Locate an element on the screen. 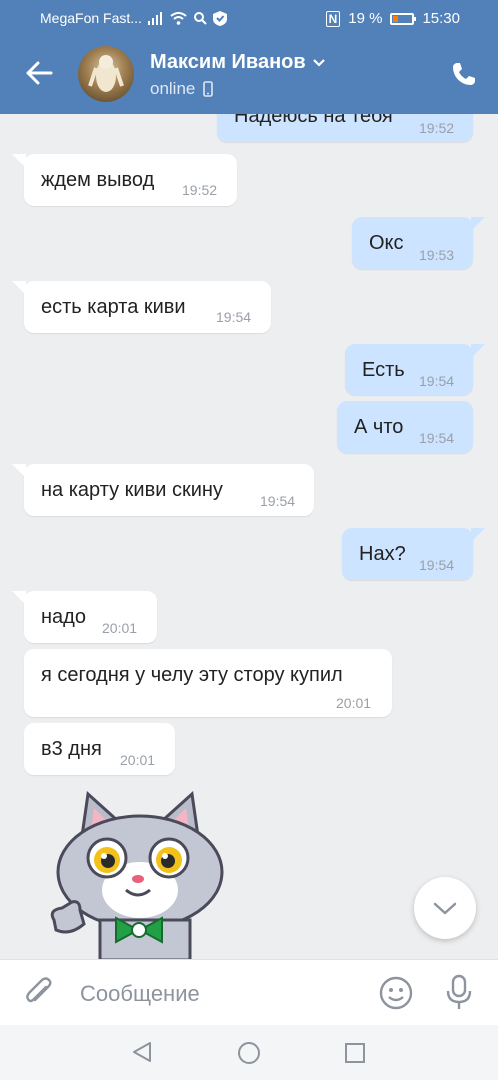 Image resolution: width=498 pixels, height=1080 pixels. message-text: Окс is located at coordinates (386, 243).